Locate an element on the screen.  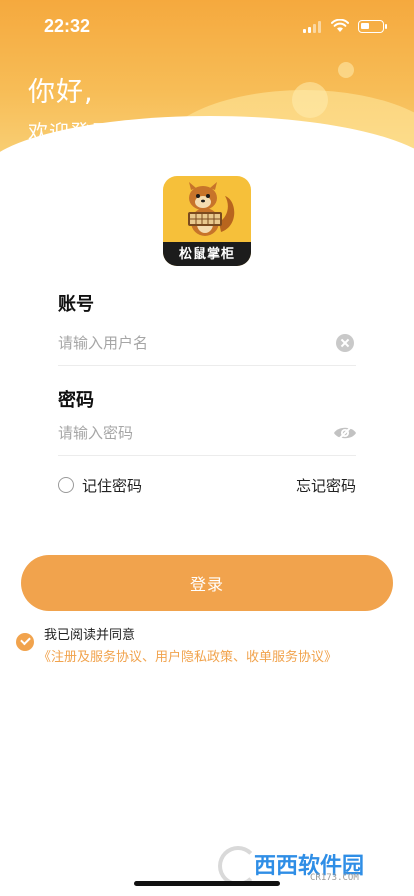
app-logo: 松鼠掌柜 is located at coordinates (207, 221).